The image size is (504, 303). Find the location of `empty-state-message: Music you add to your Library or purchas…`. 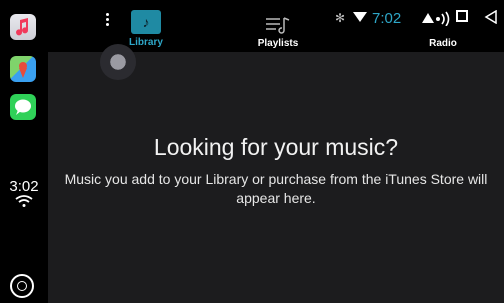

empty-state-message: Music you add to your Library or purchas… is located at coordinates (276, 188).